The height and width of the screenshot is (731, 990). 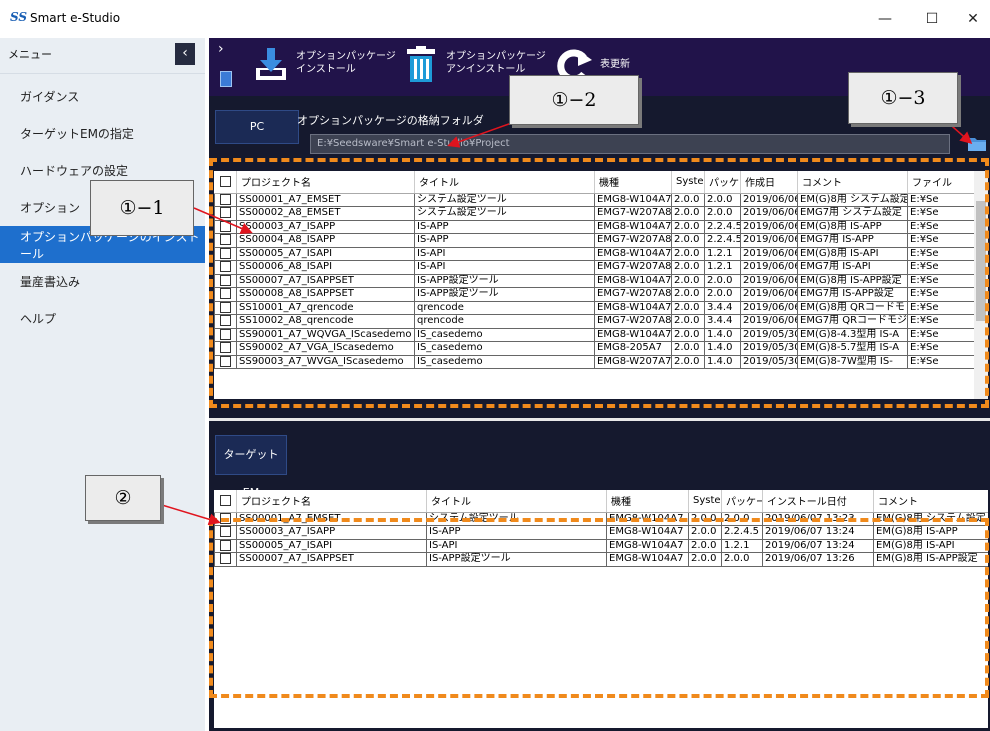 I want to click on target-table-select-all-checkbox, so click(x=225, y=500).